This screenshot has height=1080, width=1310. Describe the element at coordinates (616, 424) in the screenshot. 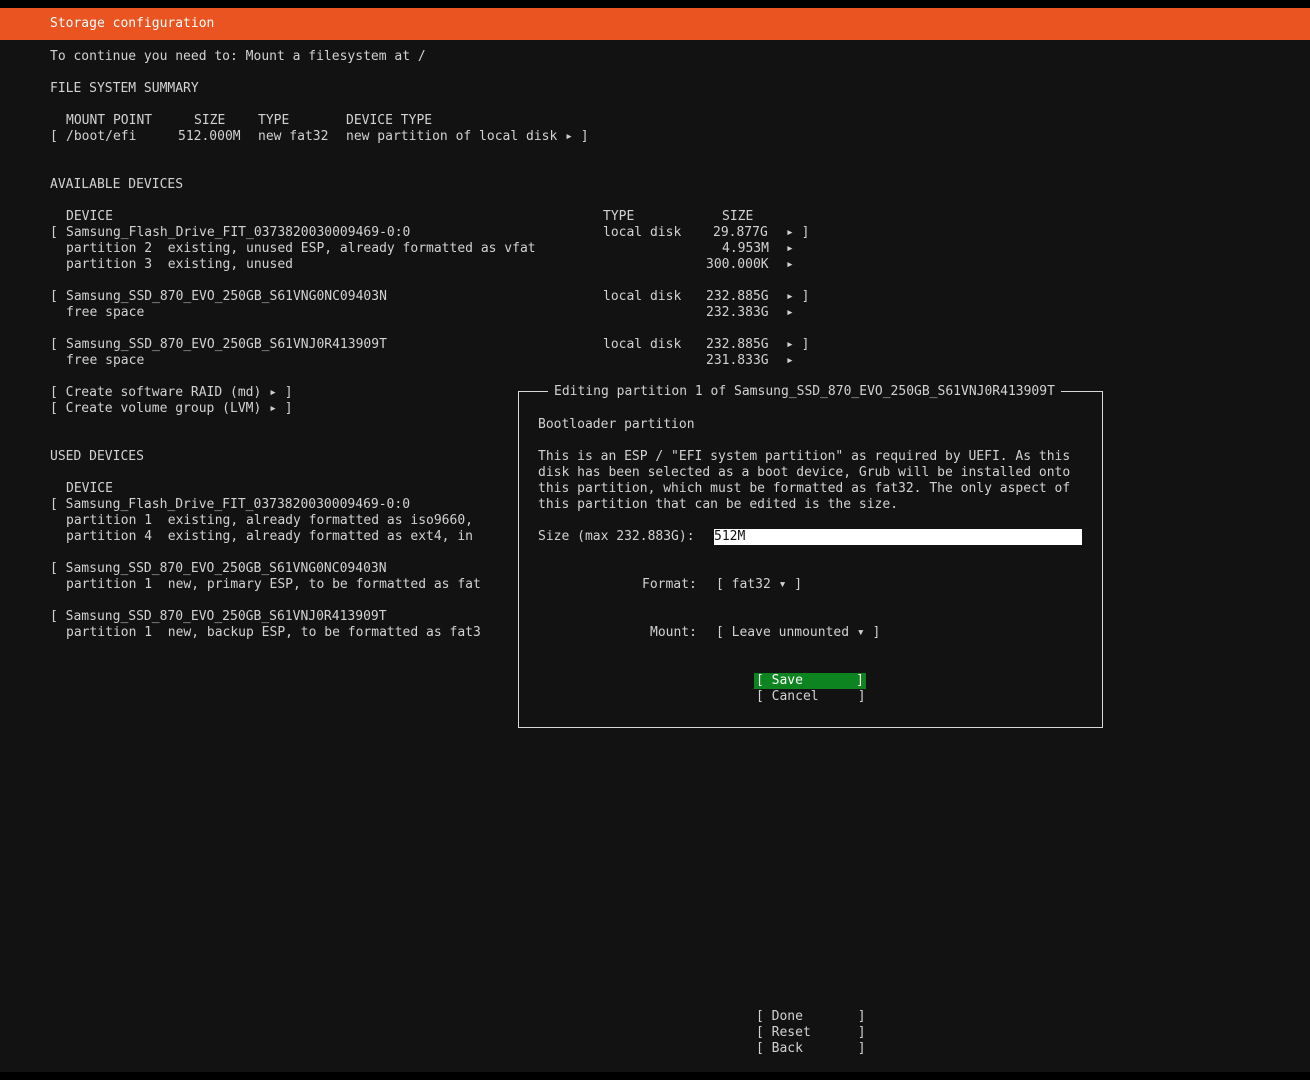

I see `dialog-subtitle: Bootloader partition` at that location.